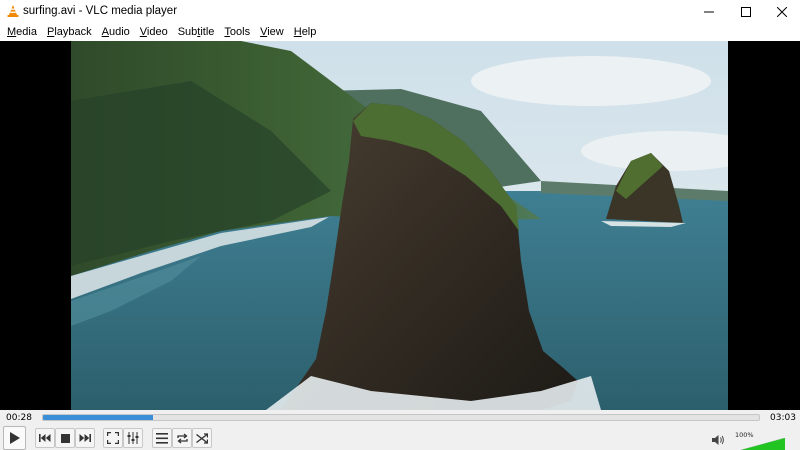 The width and height of the screenshot is (800, 450). Describe the element at coordinates (763, 444) in the screenshot. I see `volume-level` at that location.